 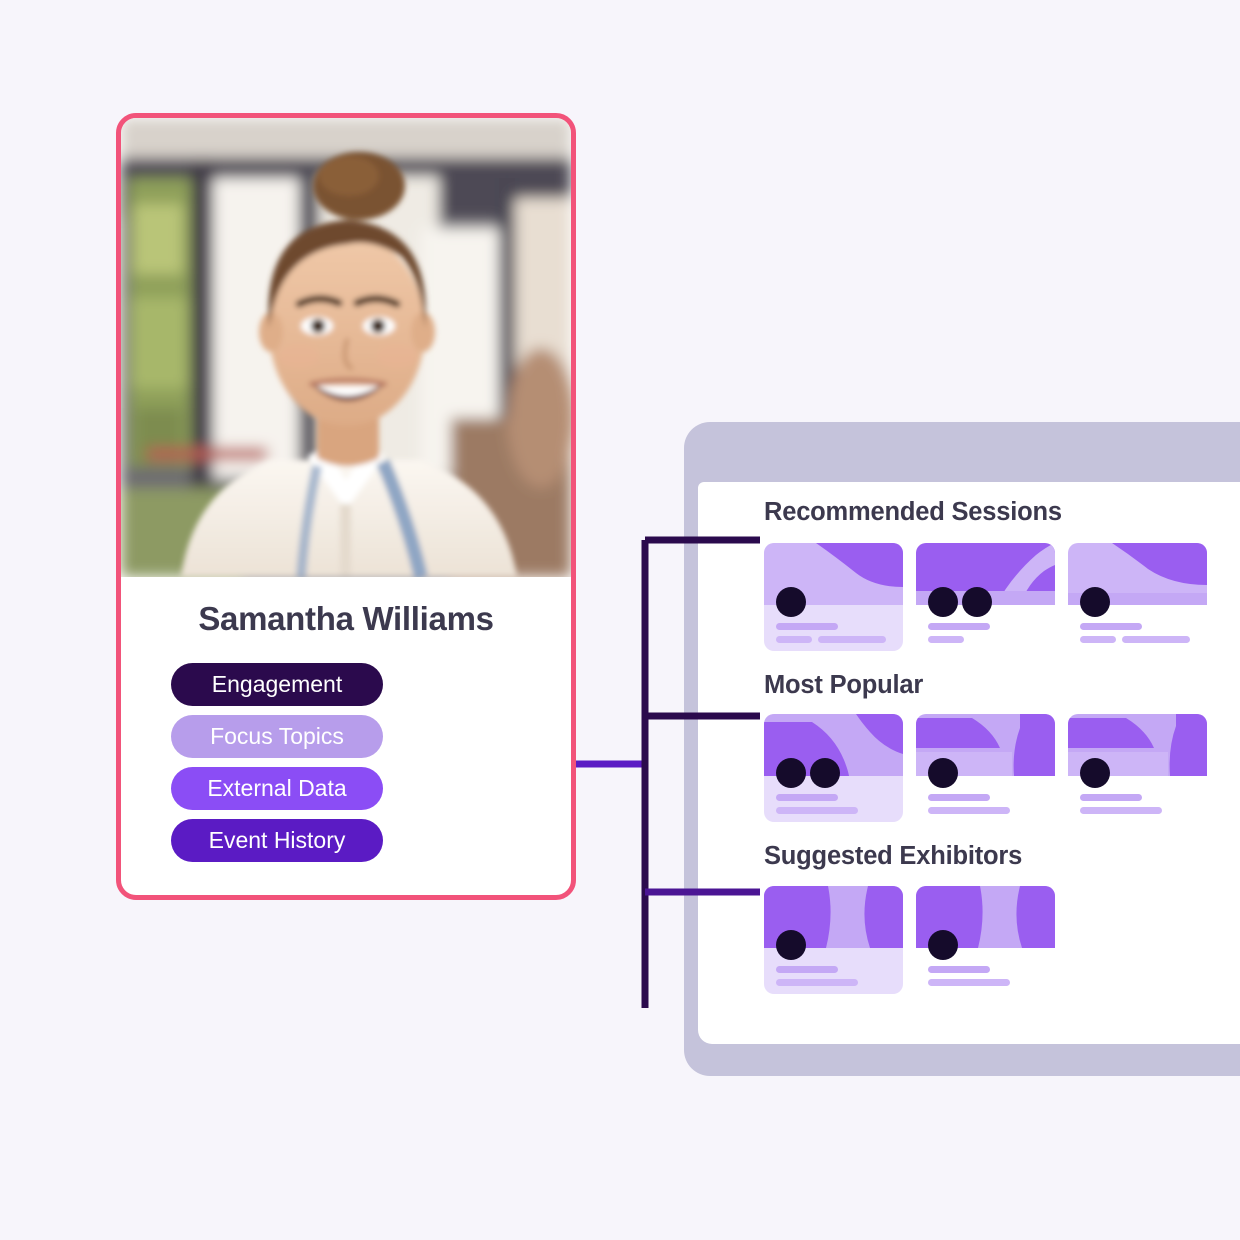 What do you see at coordinates (893, 856) in the screenshot?
I see `section-title-suggested-exhibitors: Suggested Exhibitors` at bounding box center [893, 856].